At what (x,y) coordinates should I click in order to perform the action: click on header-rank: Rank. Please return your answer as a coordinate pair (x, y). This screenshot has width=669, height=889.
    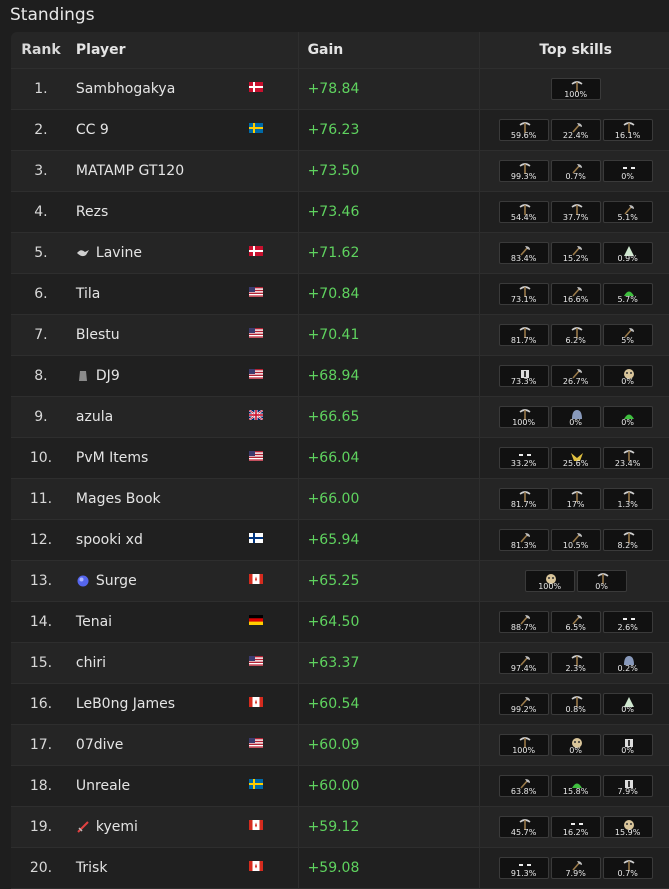
    Looking at the image, I should click on (41, 50).